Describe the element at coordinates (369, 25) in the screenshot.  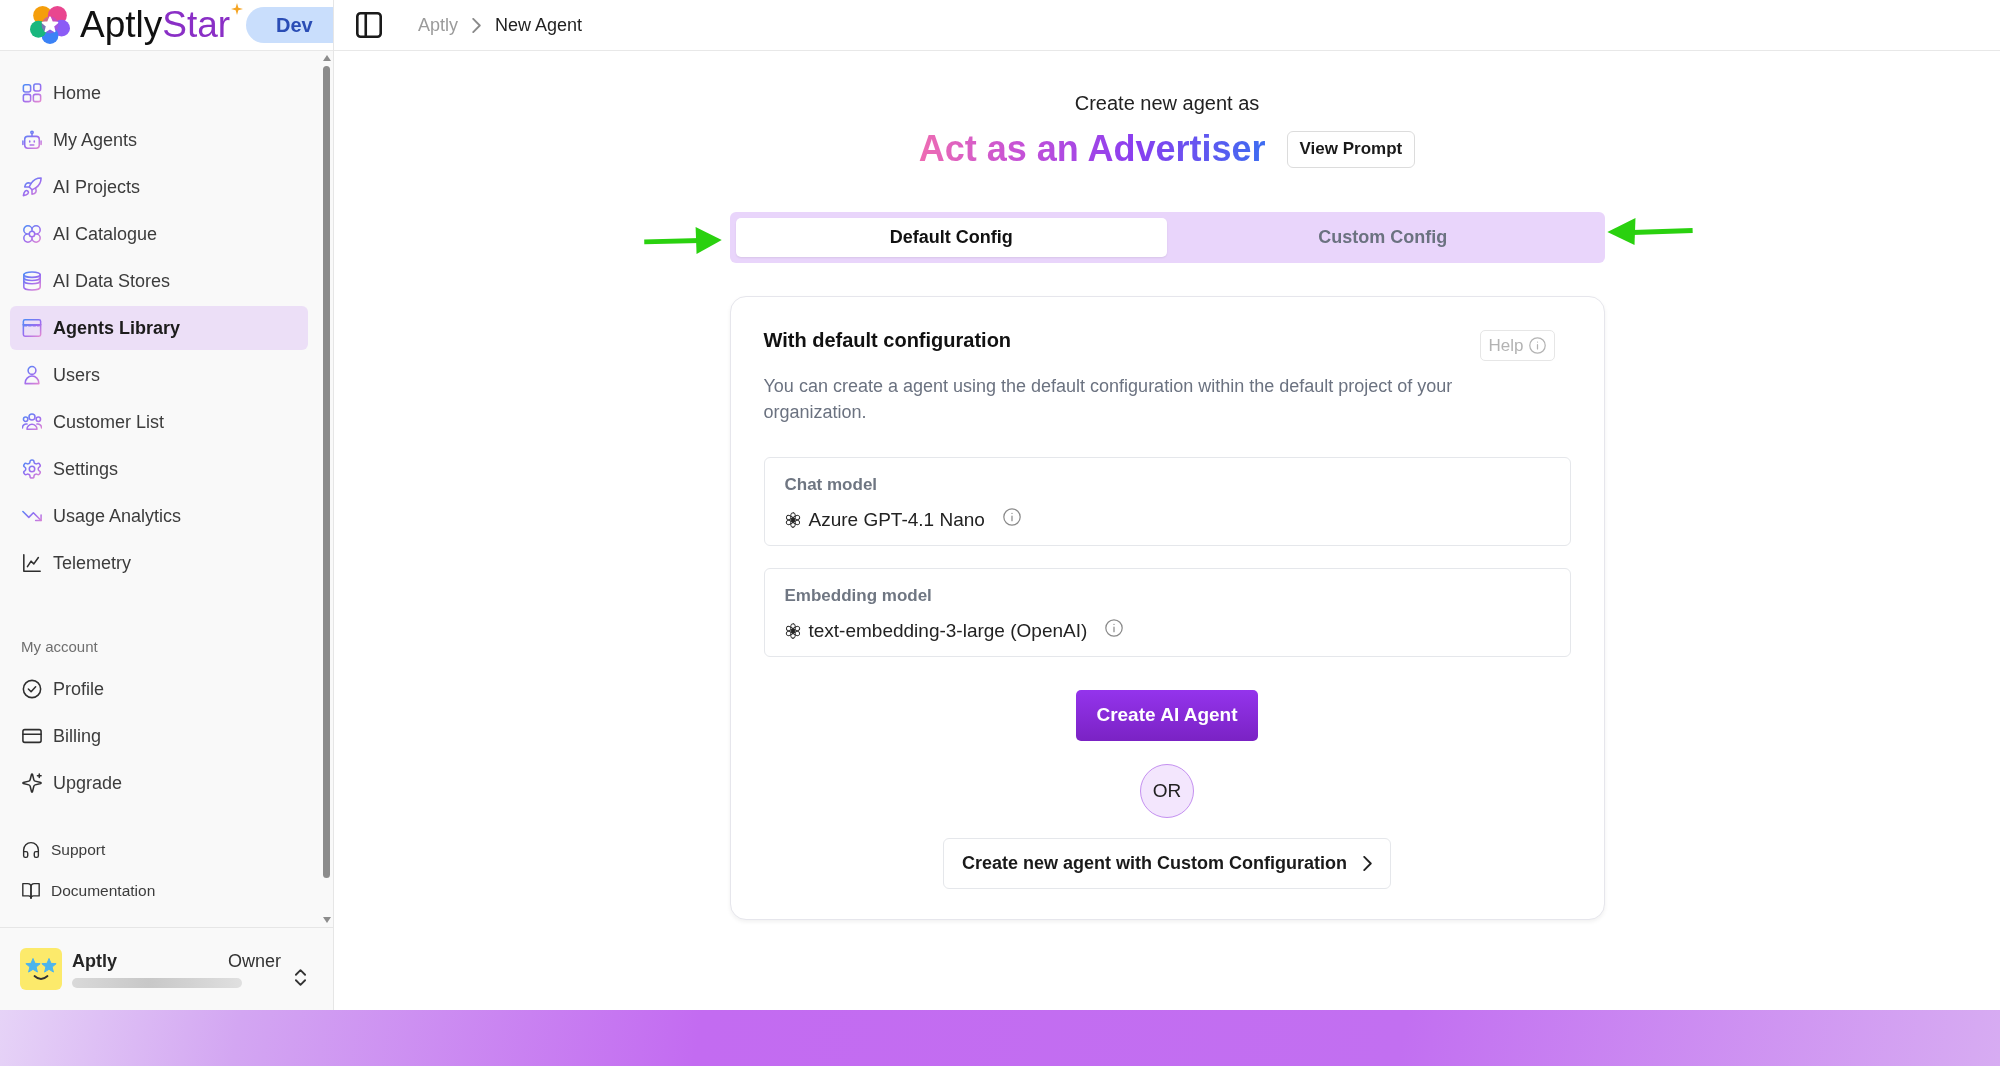
I see `panel-toggle-icon` at that location.